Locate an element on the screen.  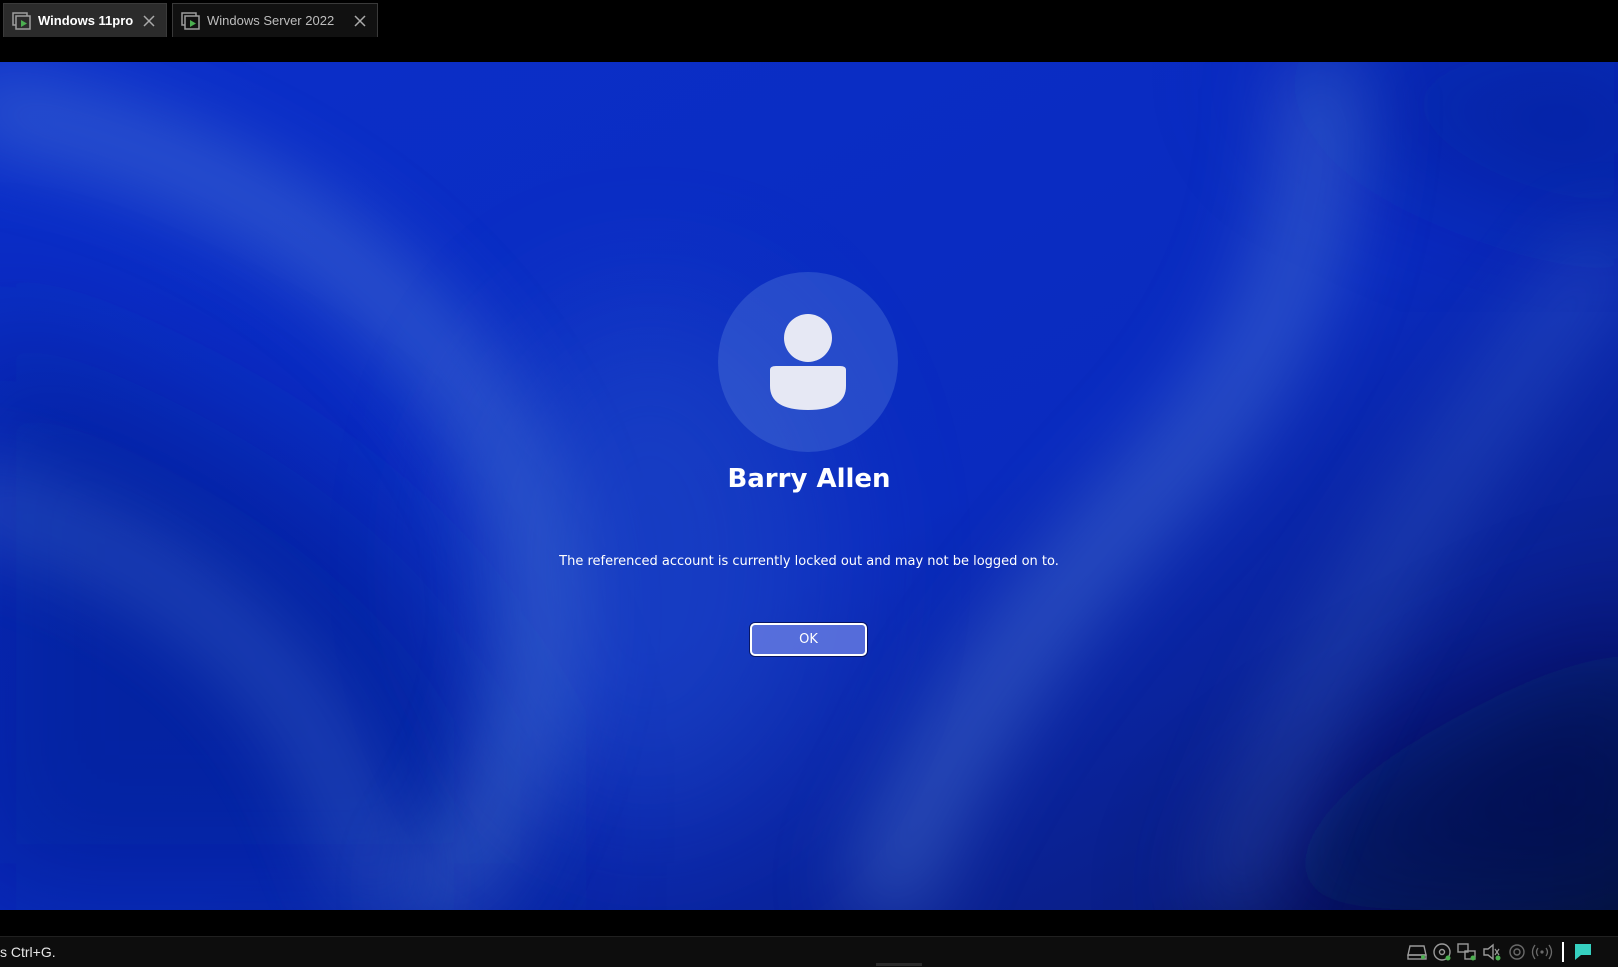
status-bar: s Ctrl+G. is located at coordinates (809, 951).